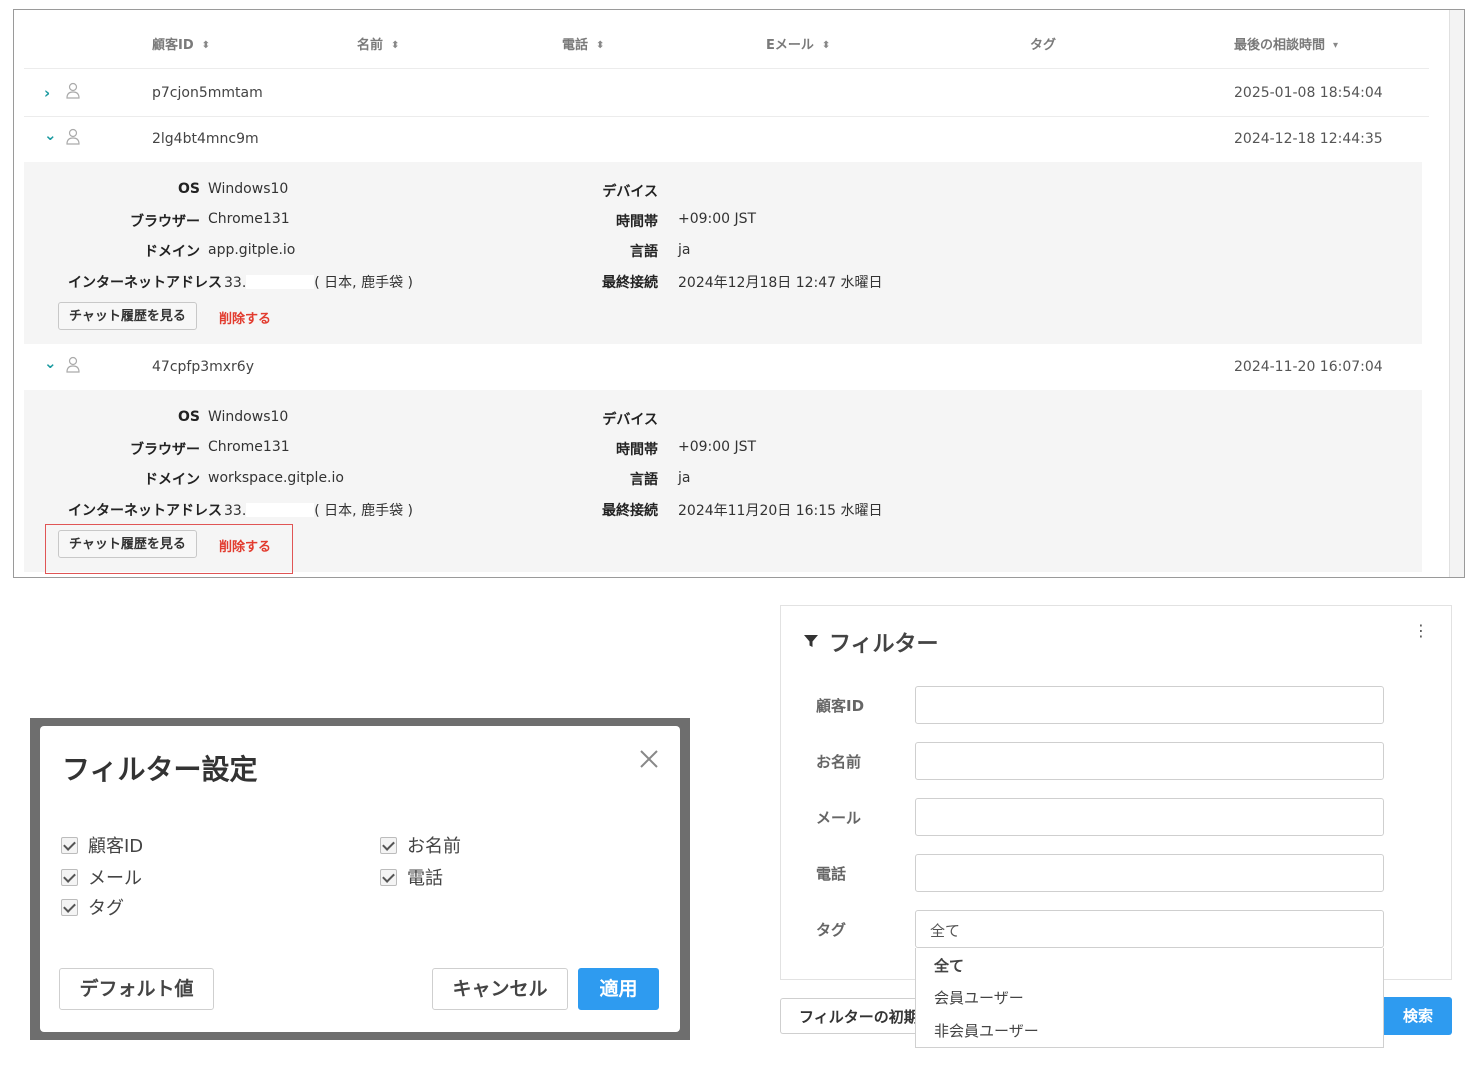 The height and width of the screenshot is (1080, 1477). Describe the element at coordinates (173, 45) in the screenshot. I see `header-label: 顧客ID` at that location.